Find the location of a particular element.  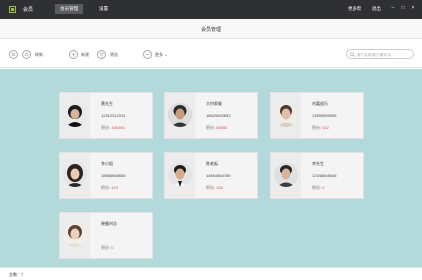

maximize-icon: □ is located at coordinates (403, 8).